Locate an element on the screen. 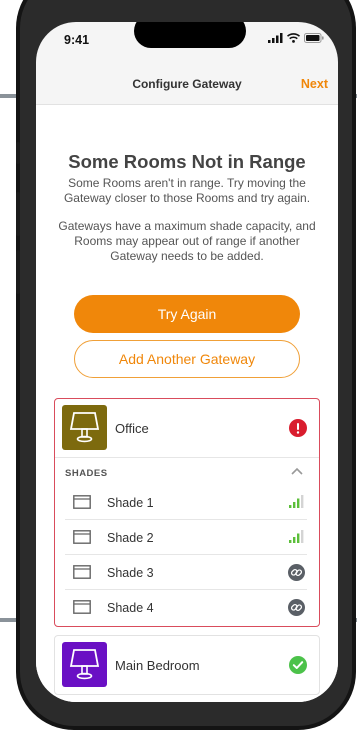 This screenshot has height=730, width=357. status-icons is located at coordinates (296, 38).